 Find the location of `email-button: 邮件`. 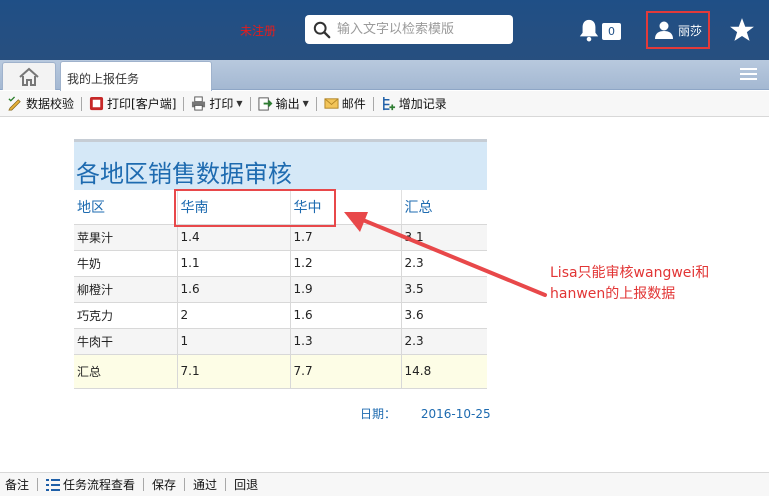

email-button: 邮件 is located at coordinates (345, 104).